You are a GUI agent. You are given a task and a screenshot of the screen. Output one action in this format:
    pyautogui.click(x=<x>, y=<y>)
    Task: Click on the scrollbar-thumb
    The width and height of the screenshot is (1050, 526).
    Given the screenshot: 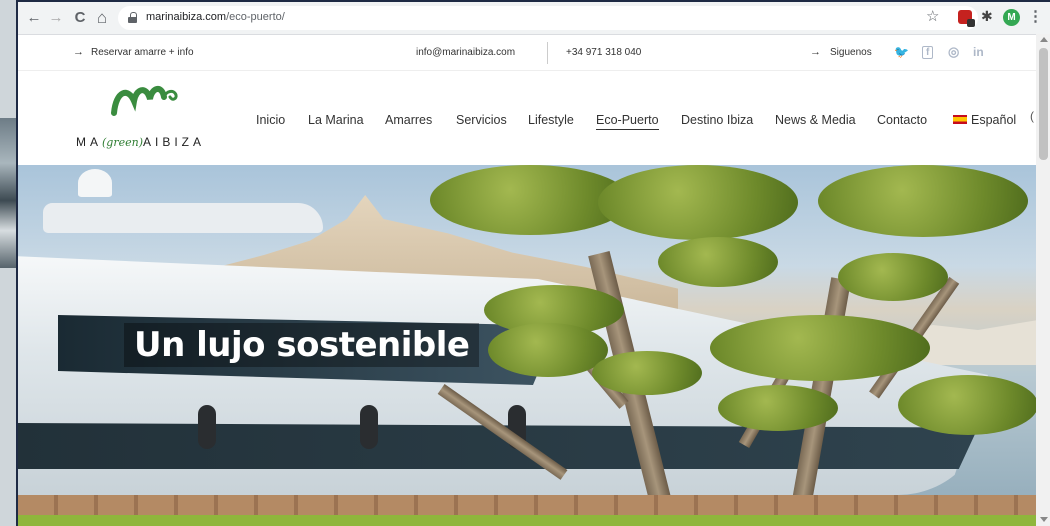 What is the action you would take?
    pyautogui.click(x=1043, y=104)
    